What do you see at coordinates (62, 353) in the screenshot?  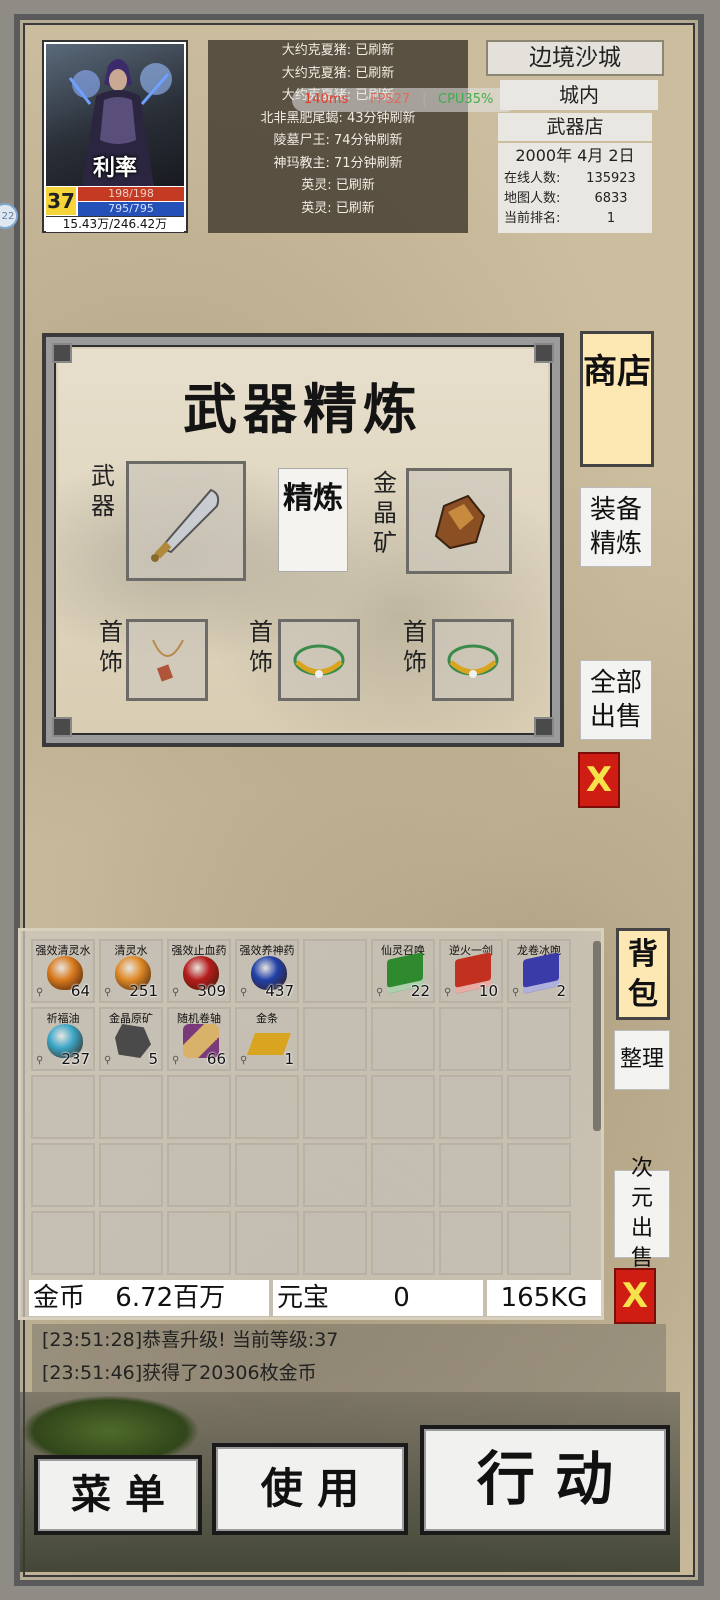 I see `panel-corner` at bounding box center [62, 353].